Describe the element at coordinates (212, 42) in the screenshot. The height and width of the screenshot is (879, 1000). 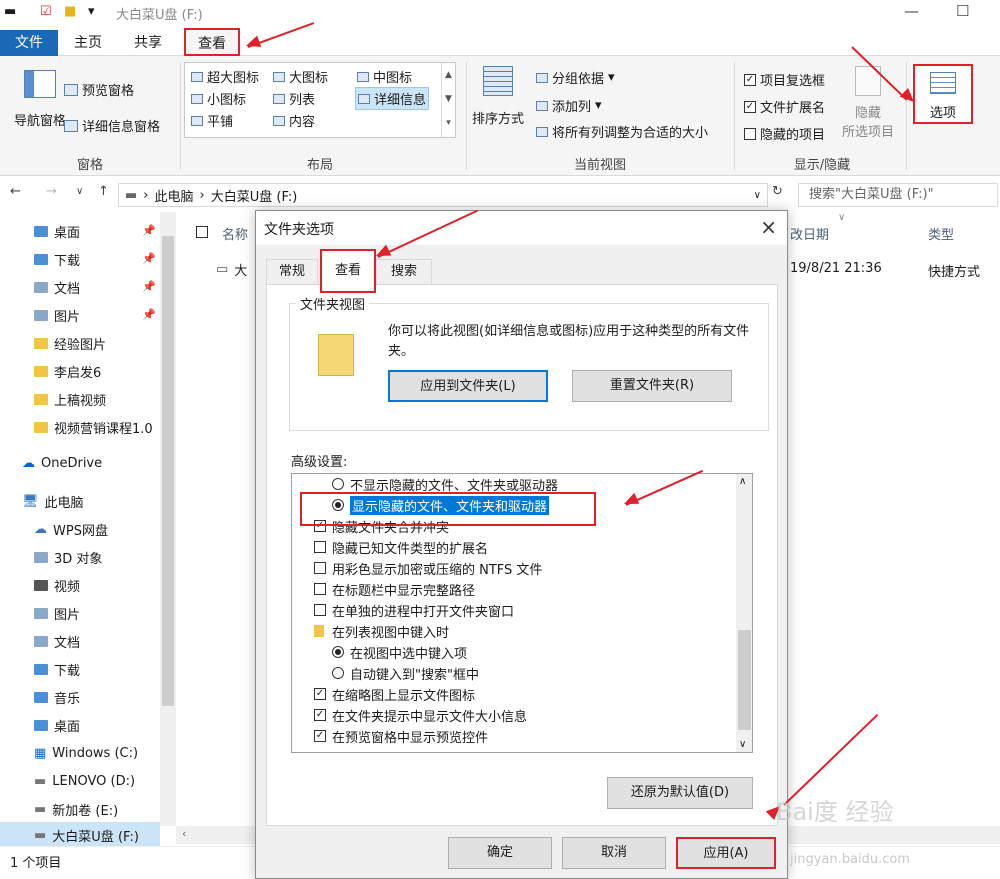
I see `tab-view: 查看` at that location.